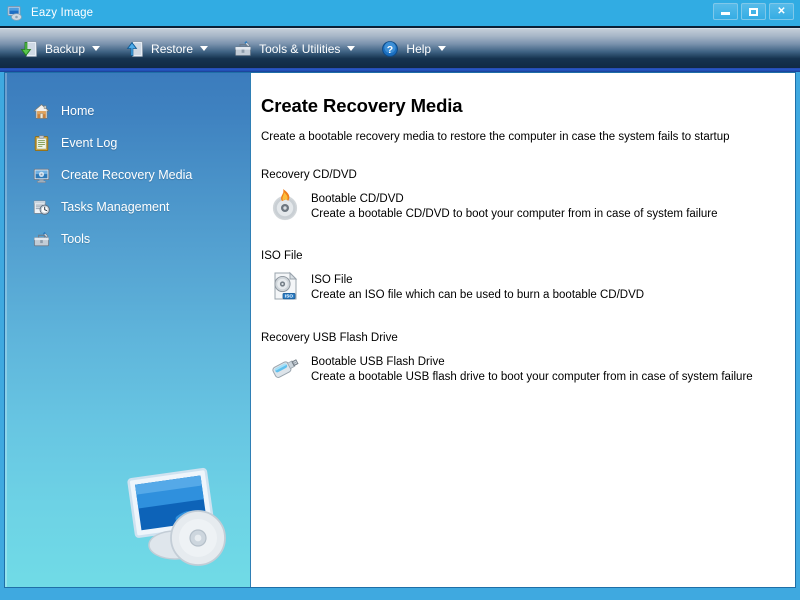  Describe the element at coordinates (65, 48) in the screenshot. I see `toolbar-label: Backup` at that location.